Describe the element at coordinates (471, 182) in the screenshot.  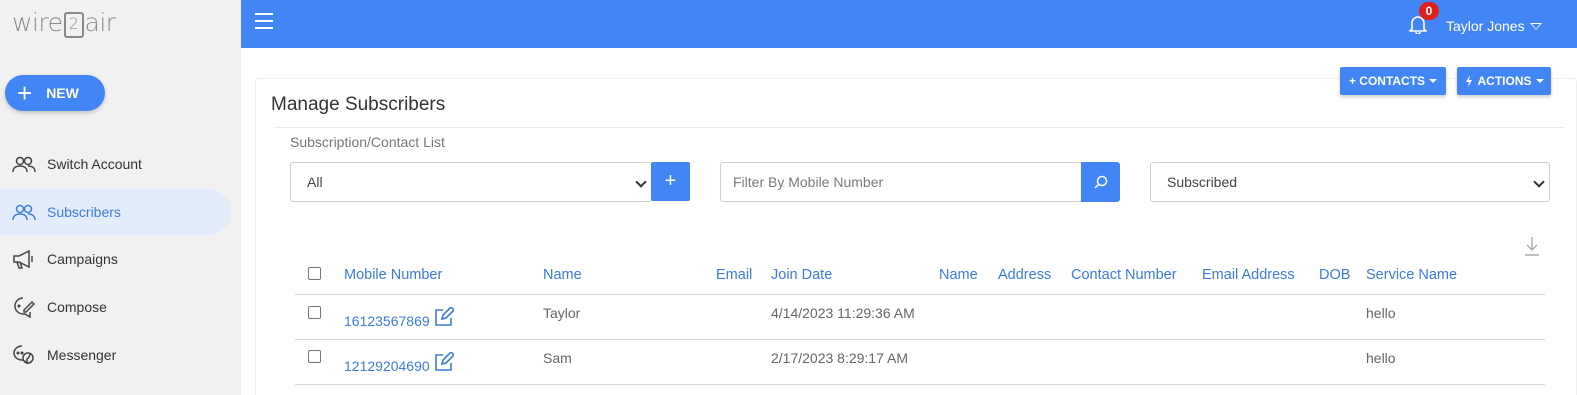
I see `list-select: All` at that location.